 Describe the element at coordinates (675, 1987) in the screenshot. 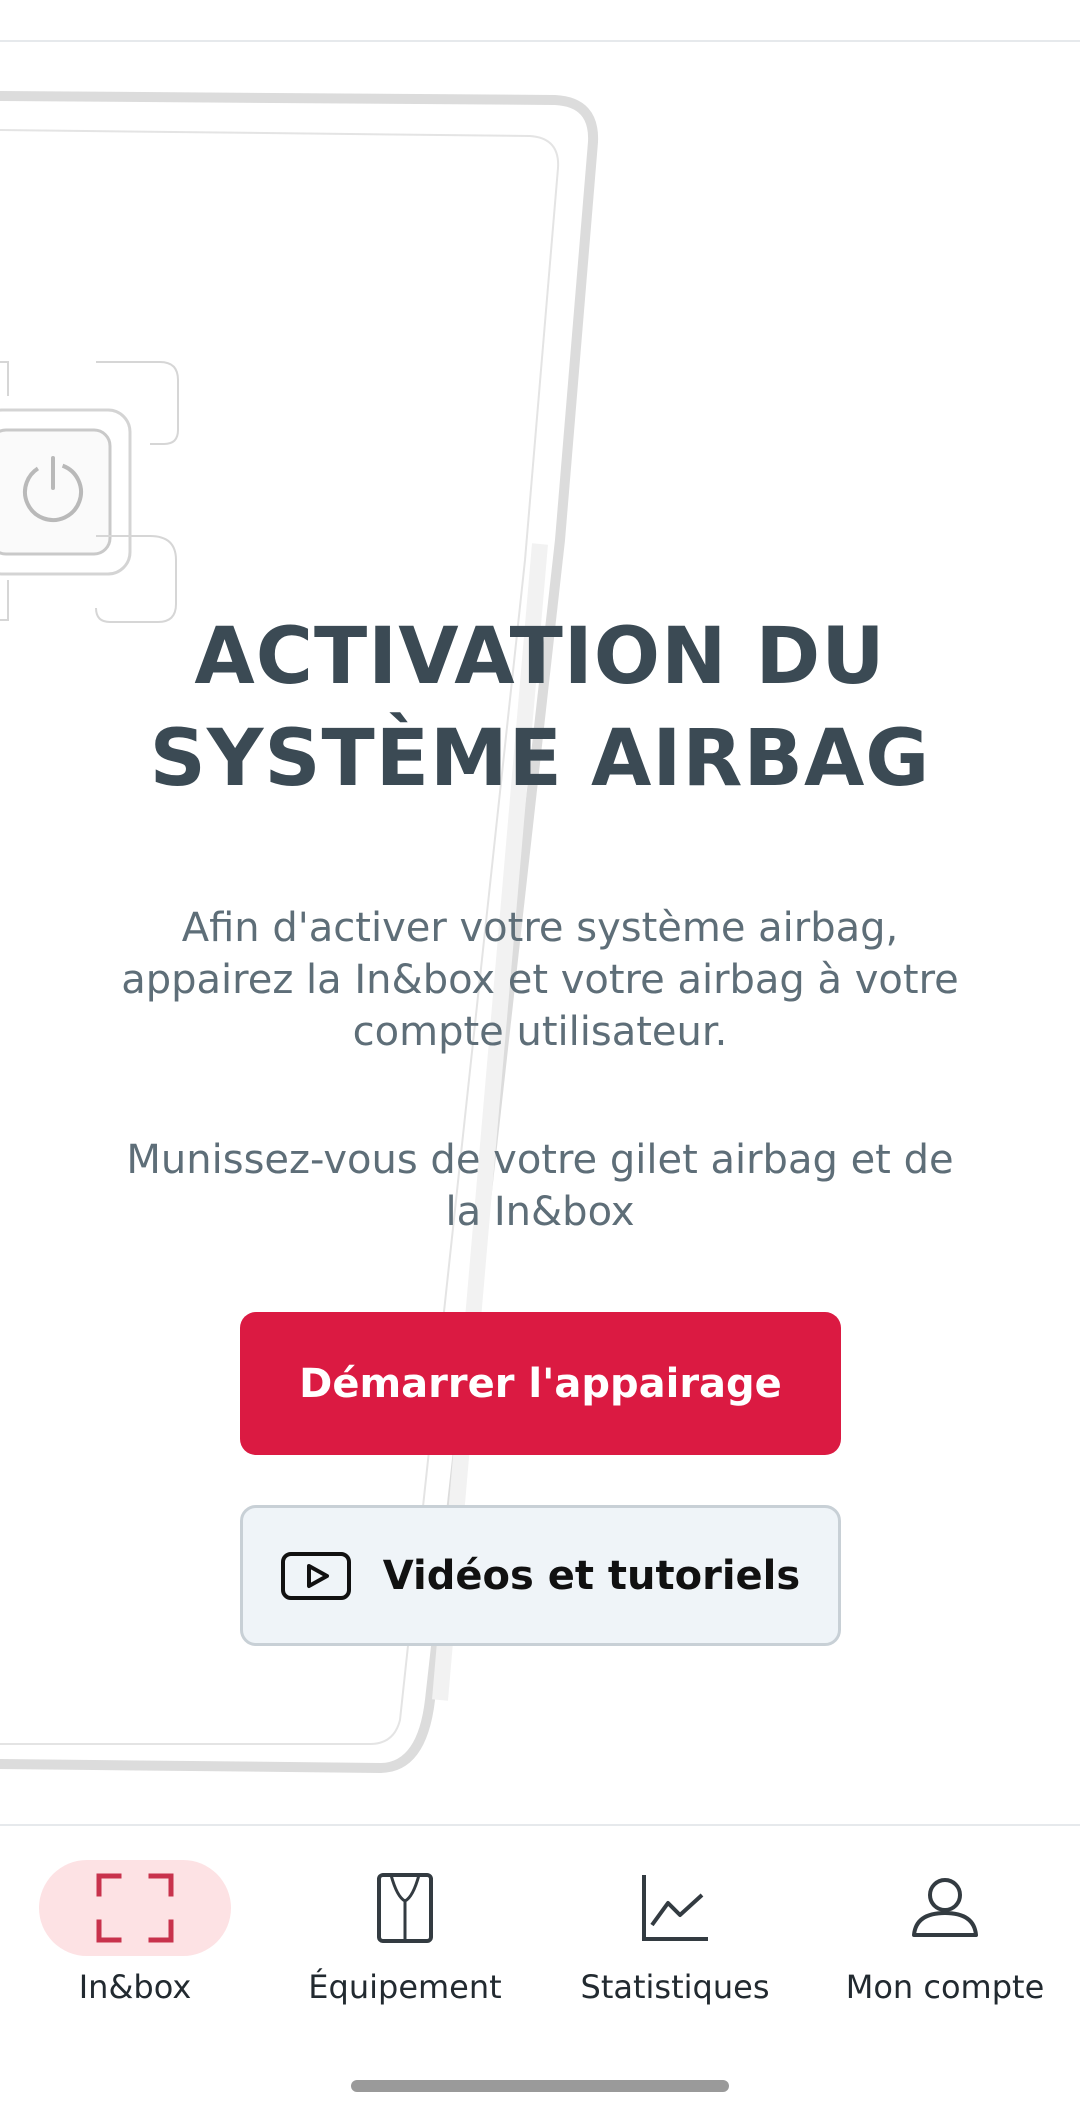

I see `nav-label-statistiques: Statistiques` at that location.